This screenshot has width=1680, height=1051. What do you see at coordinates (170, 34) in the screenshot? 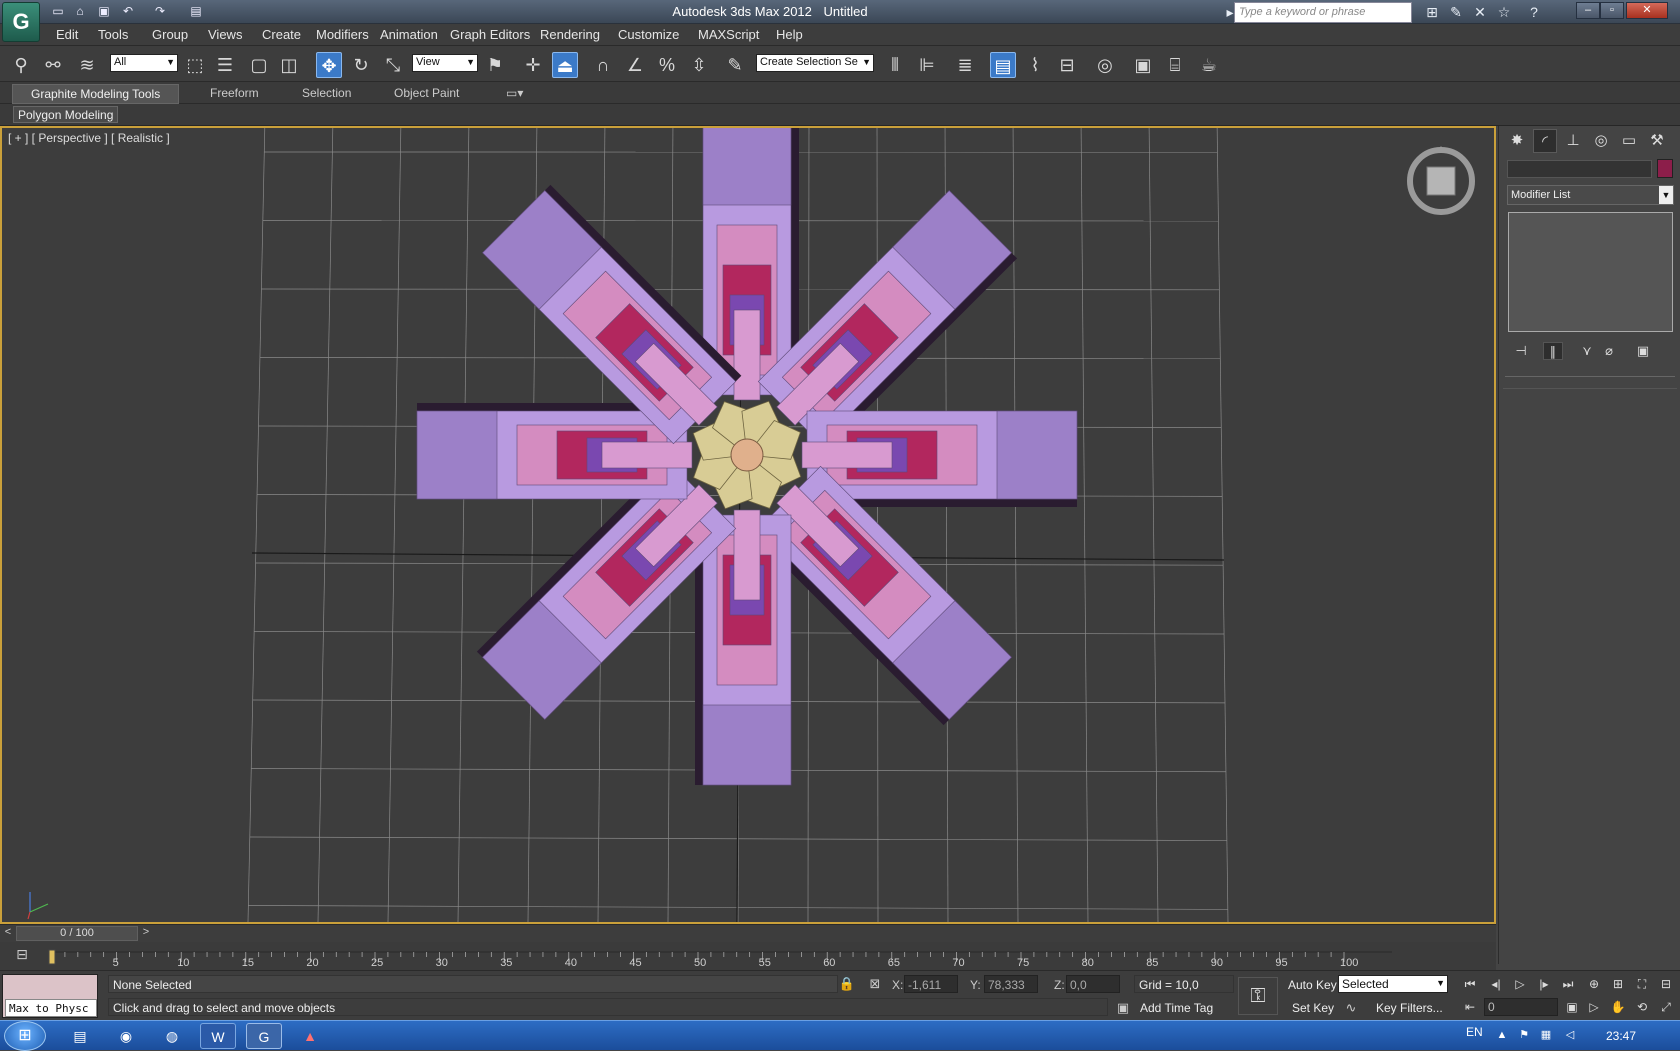
I see `menu-group: Group` at bounding box center [170, 34].